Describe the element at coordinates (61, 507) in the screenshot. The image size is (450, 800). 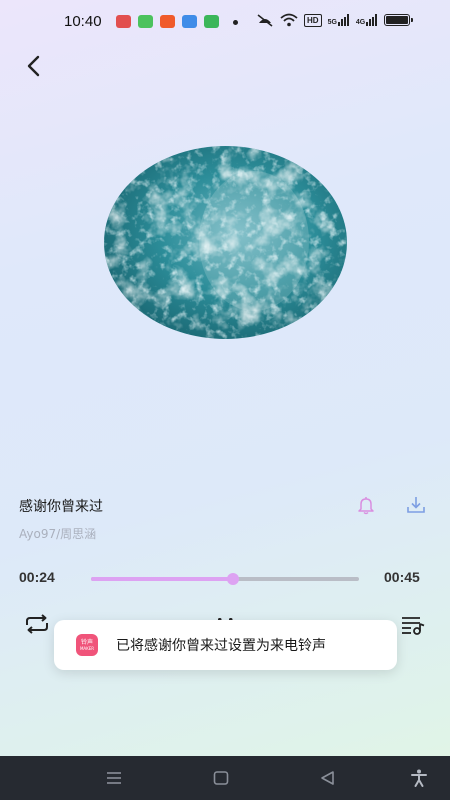
I see `song-title: 感谢你曾来过` at that location.